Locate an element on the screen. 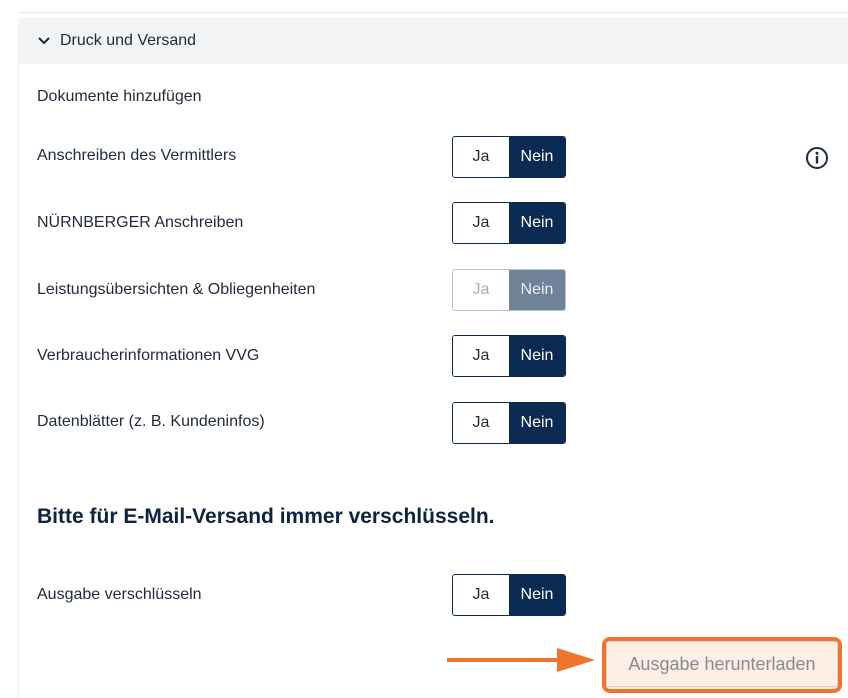 The width and height of the screenshot is (848, 698). download-button-label: Ausgabe herunterladen is located at coordinates (722, 664).